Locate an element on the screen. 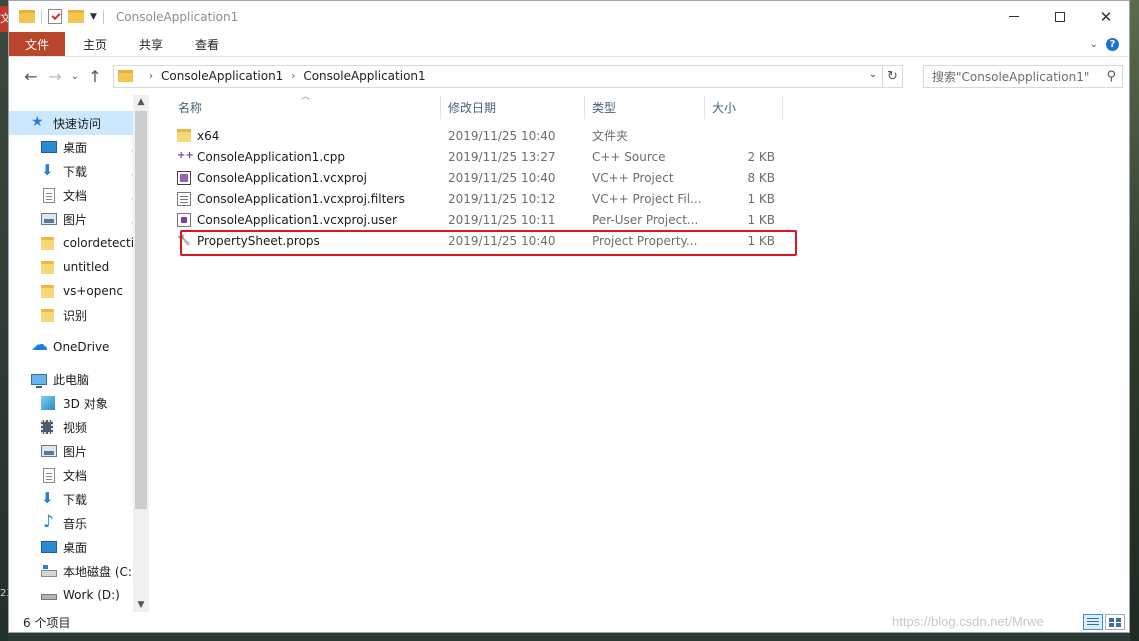 The height and width of the screenshot is (641, 1139). nav-item-vs-openc: vs+openc is located at coordinates (79, 291).